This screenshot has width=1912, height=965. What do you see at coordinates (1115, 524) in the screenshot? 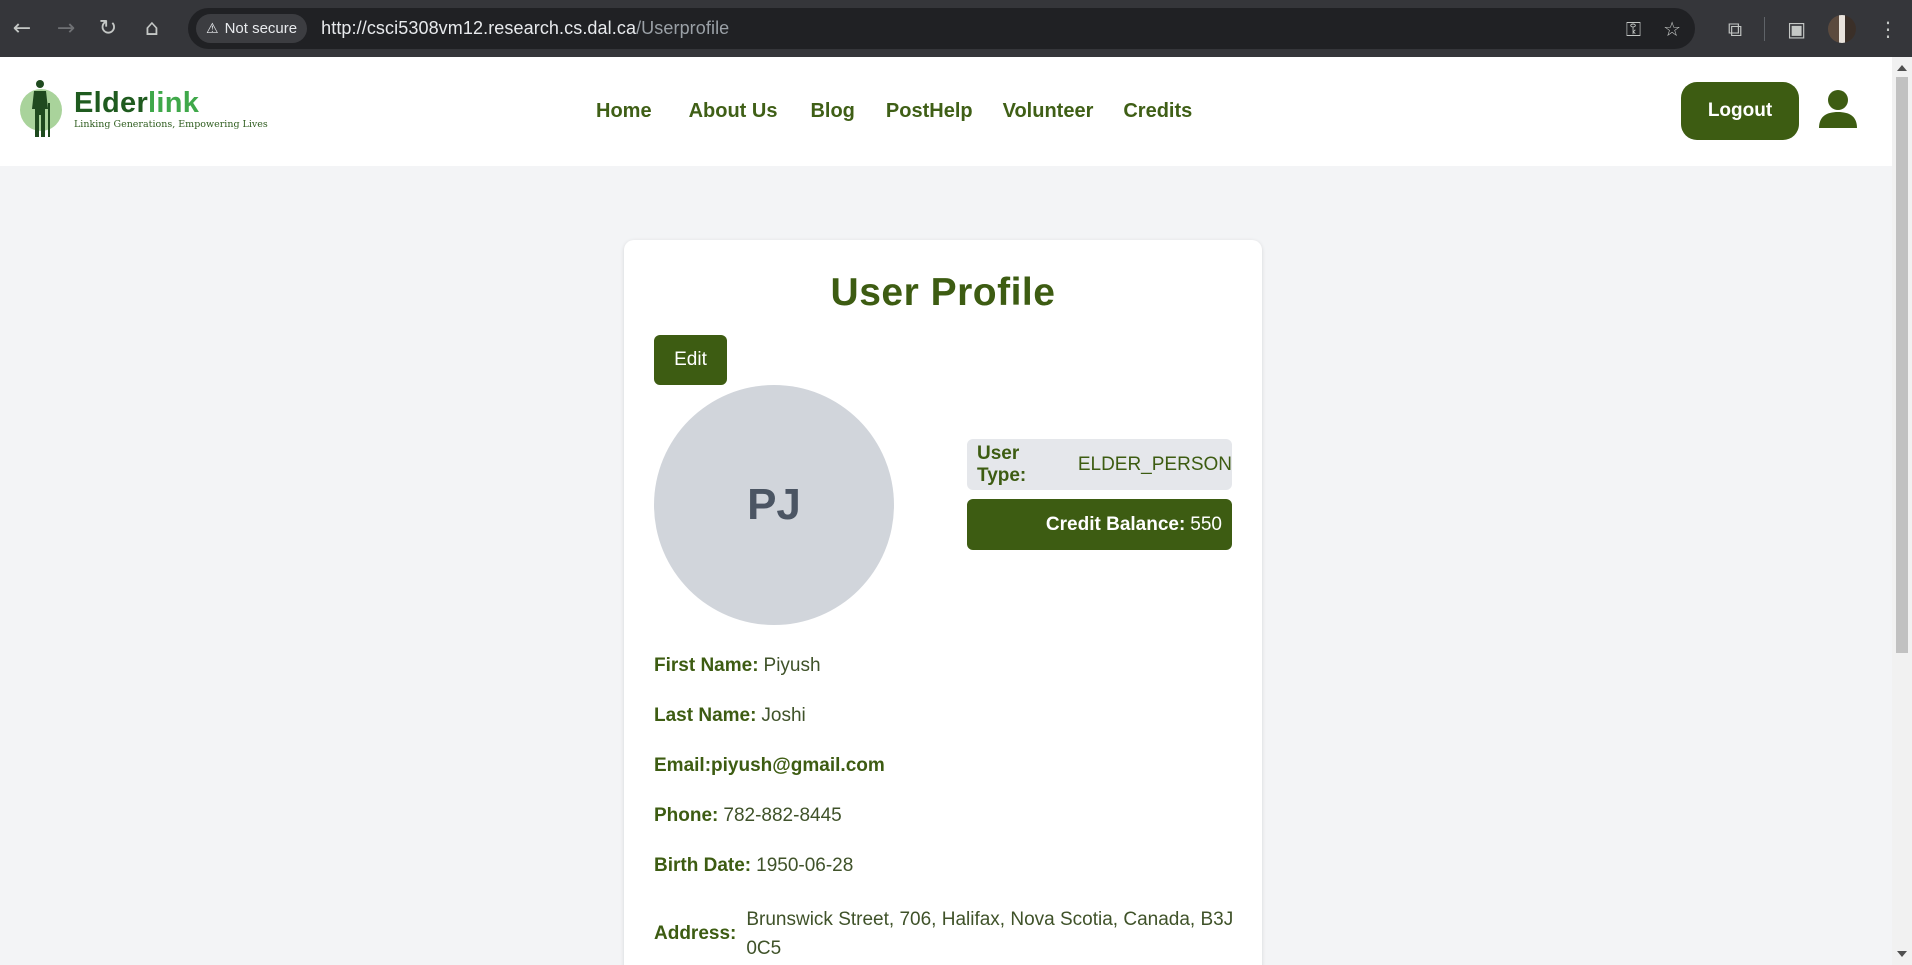
I see `credit-balance-label: Credit Balance:` at bounding box center [1115, 524].